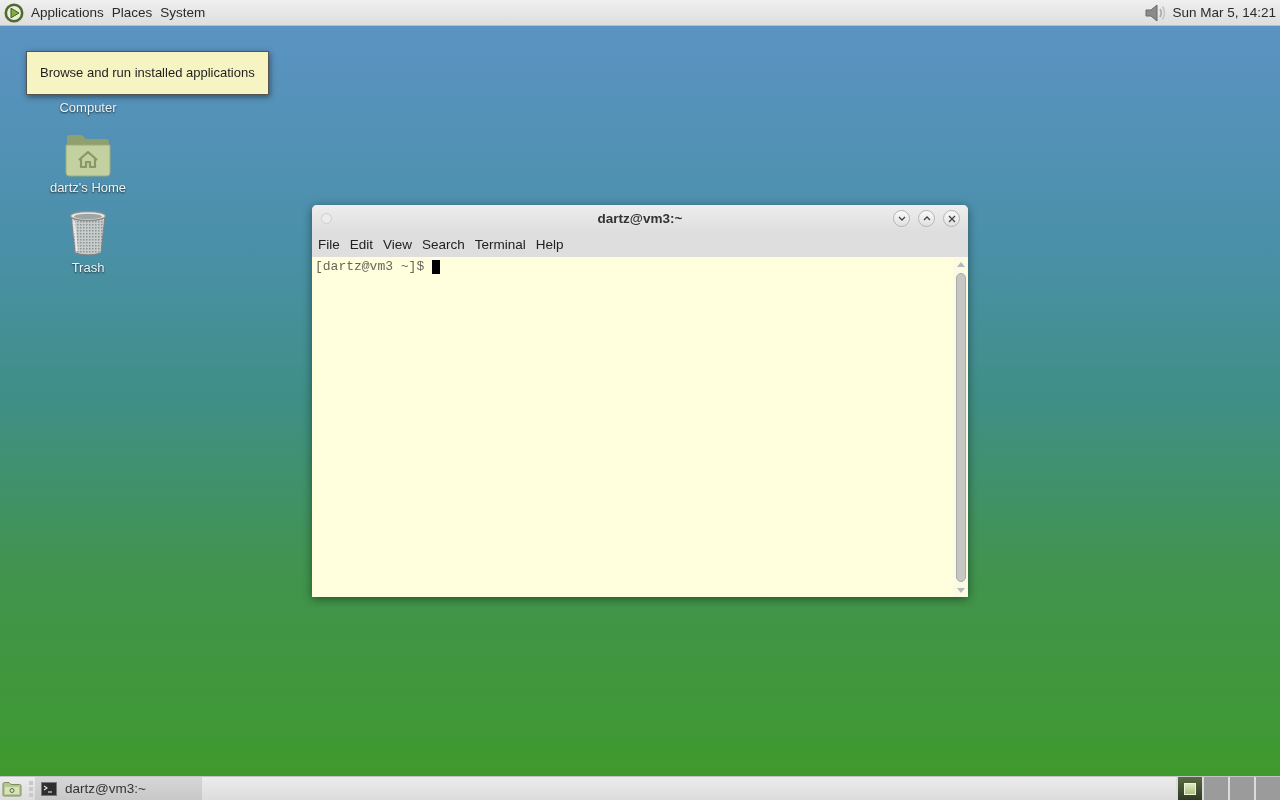  Describe the element at coordinates (436, 266) in the screenshot. I see `text-cursor` at that location.